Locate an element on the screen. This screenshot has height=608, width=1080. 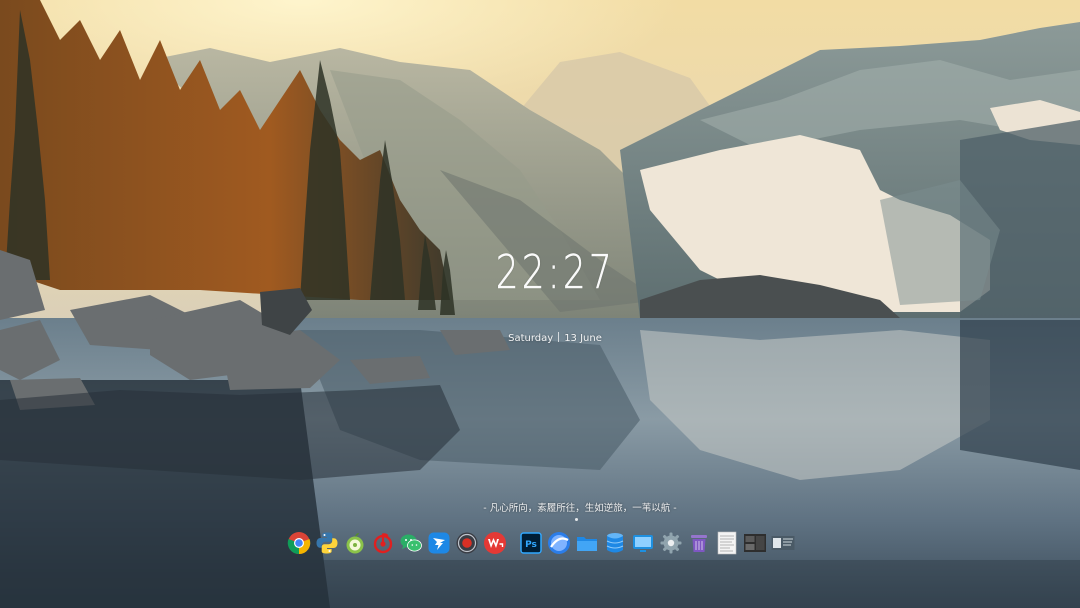
folder-icon is located at coordinates (587, 544).